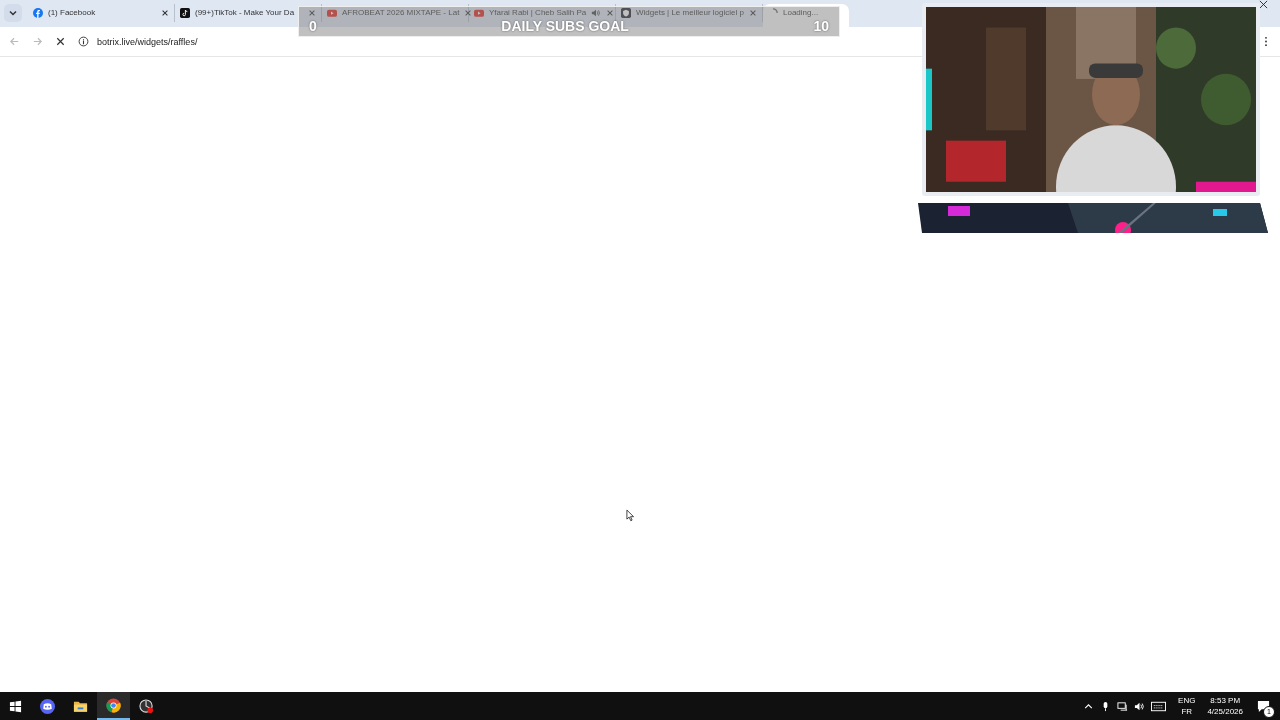  I want to click on tiktok-icon, so click(185, 13).